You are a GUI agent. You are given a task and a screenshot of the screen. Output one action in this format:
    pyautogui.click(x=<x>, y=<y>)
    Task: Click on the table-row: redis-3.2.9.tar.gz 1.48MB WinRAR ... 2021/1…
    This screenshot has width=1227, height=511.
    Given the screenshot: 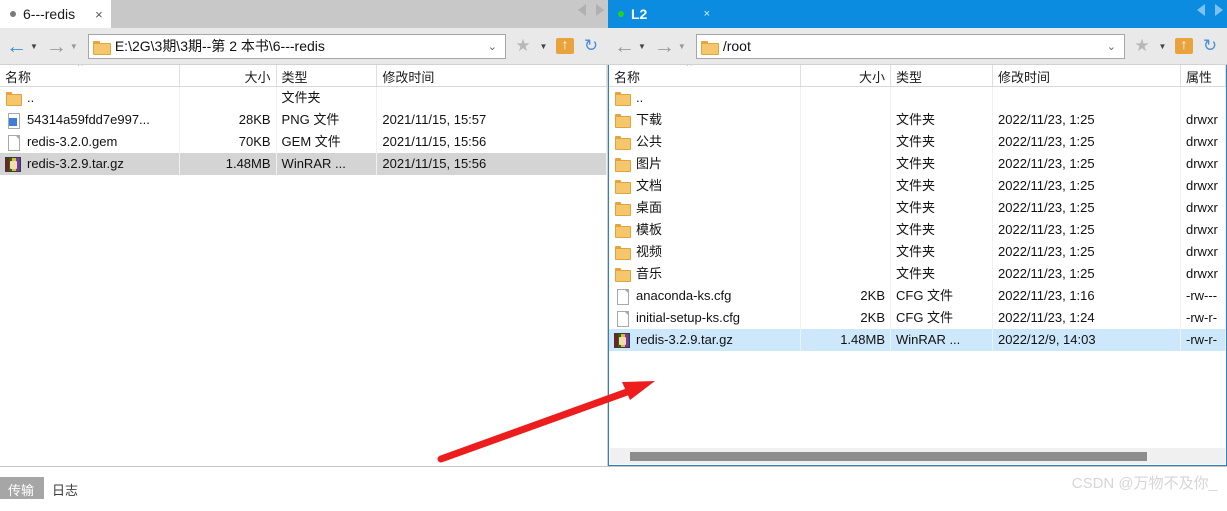 What is the action you would take?
    pyautogui.click(x=303, y=164)
    